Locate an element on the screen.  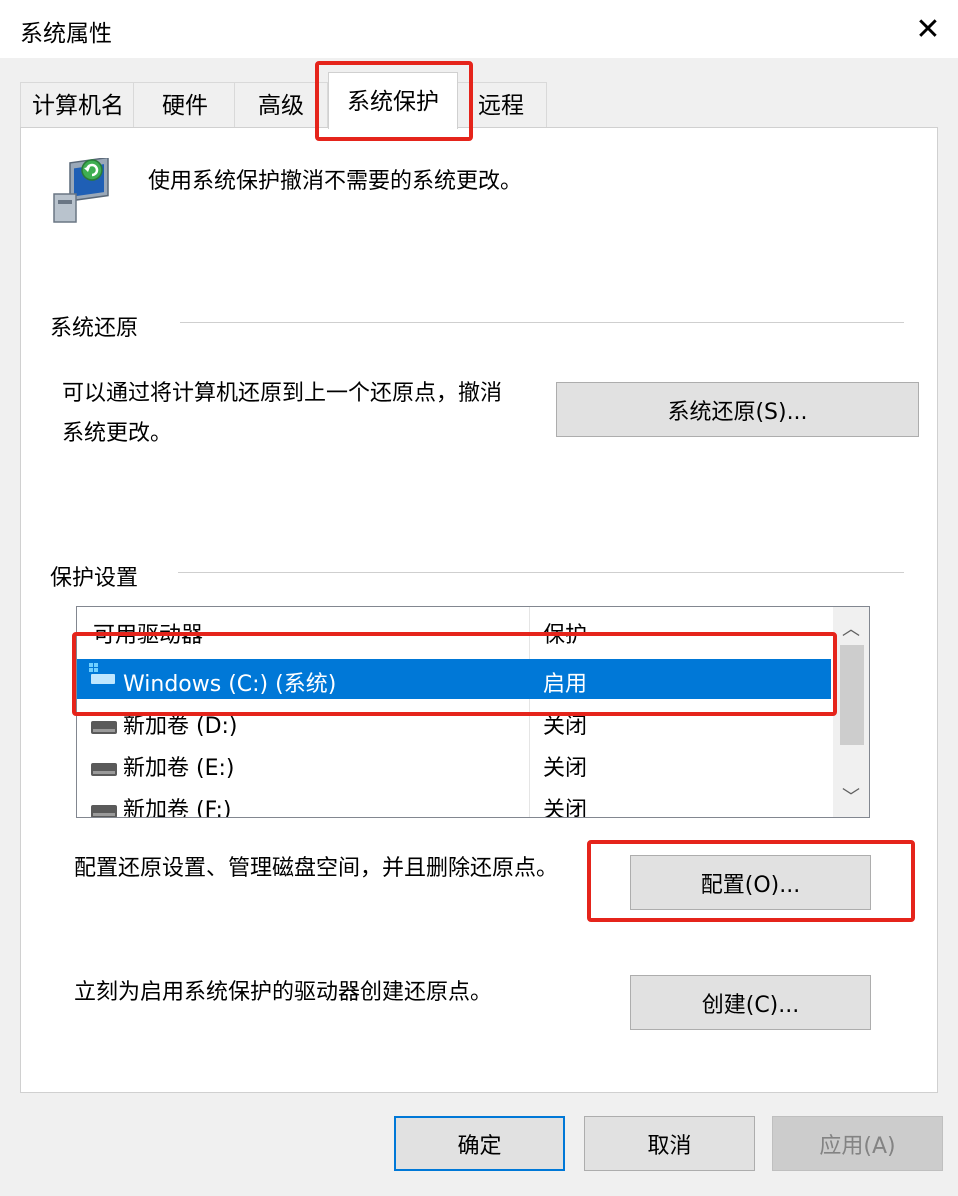
tab-label: 硬件 is located at coordinates (185, 106).